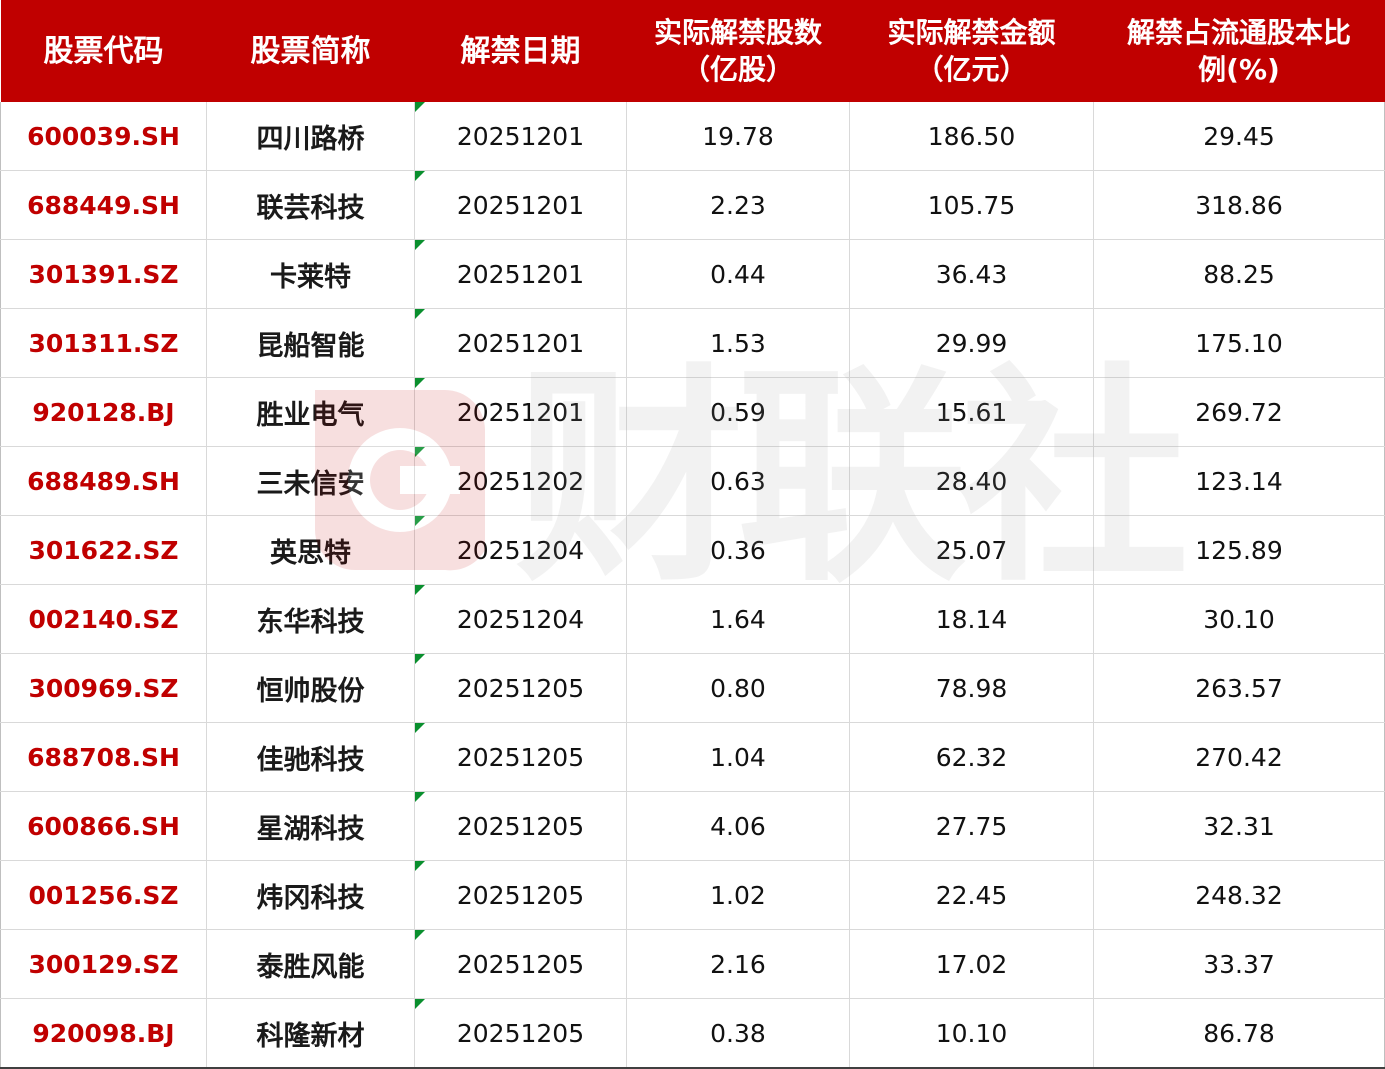 Image resolution: width=1385 pixels, height=1069 pixels. What do you see at coordinates (103, 550) in the screenshot?
I see `stock-code-cell: 301622.SZ` at bounding box center [103, 550].